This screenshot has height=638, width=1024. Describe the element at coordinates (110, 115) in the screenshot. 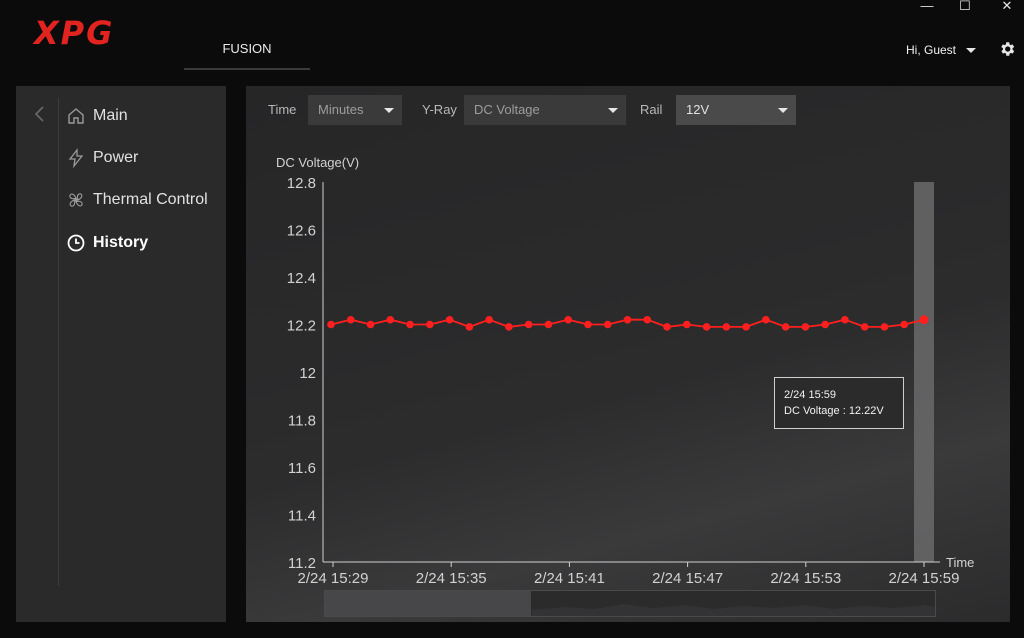

I see `sidebar-item-label: Main` at that location.